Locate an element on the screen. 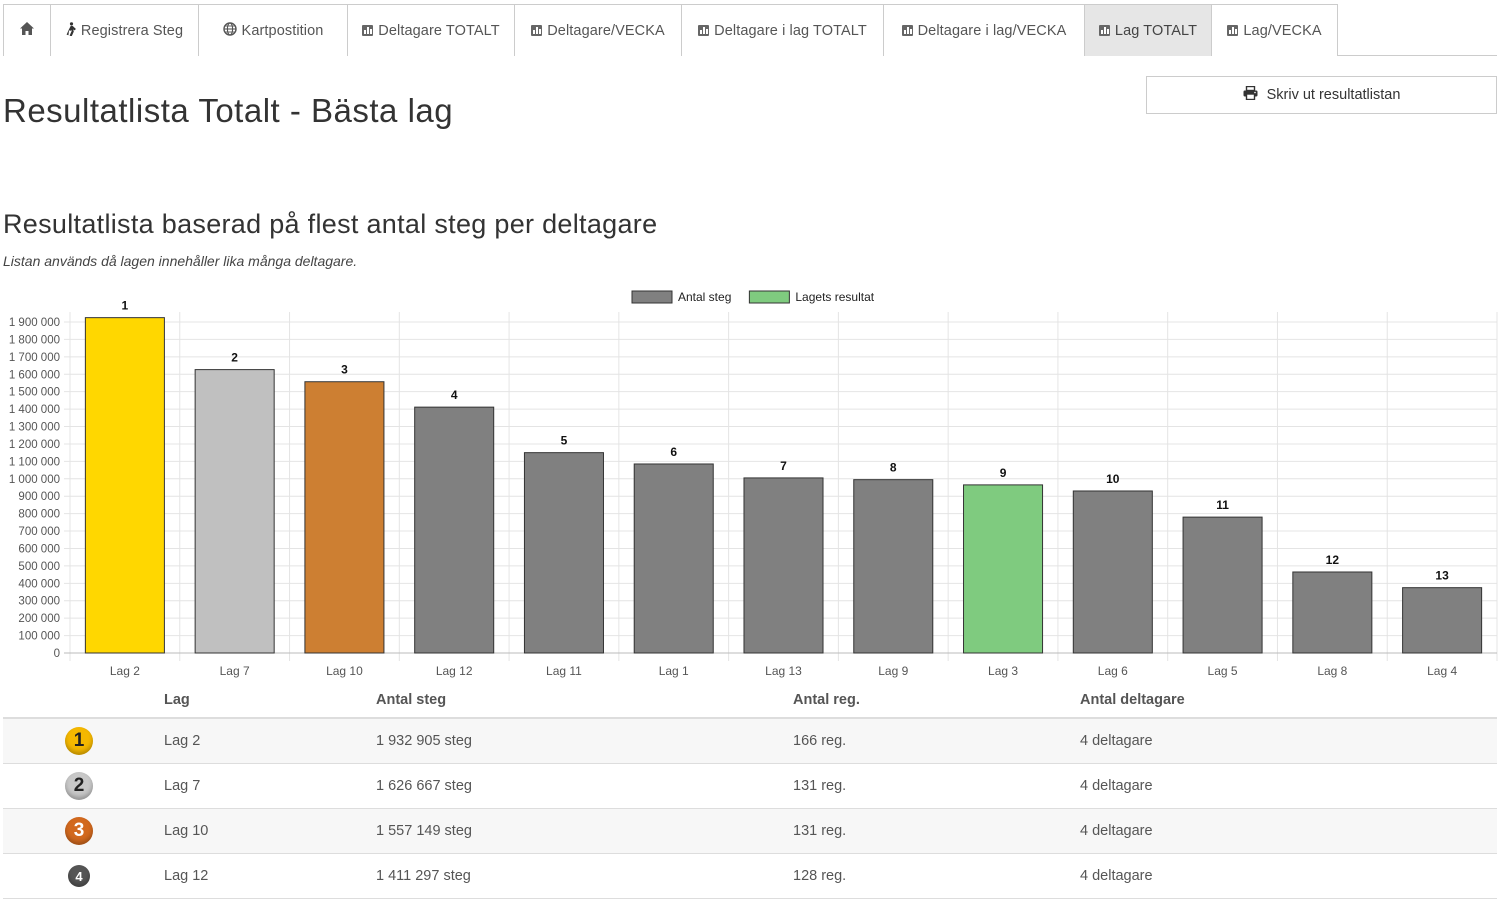  bar-rank-label: 2 is located at coordinates (234, 358).